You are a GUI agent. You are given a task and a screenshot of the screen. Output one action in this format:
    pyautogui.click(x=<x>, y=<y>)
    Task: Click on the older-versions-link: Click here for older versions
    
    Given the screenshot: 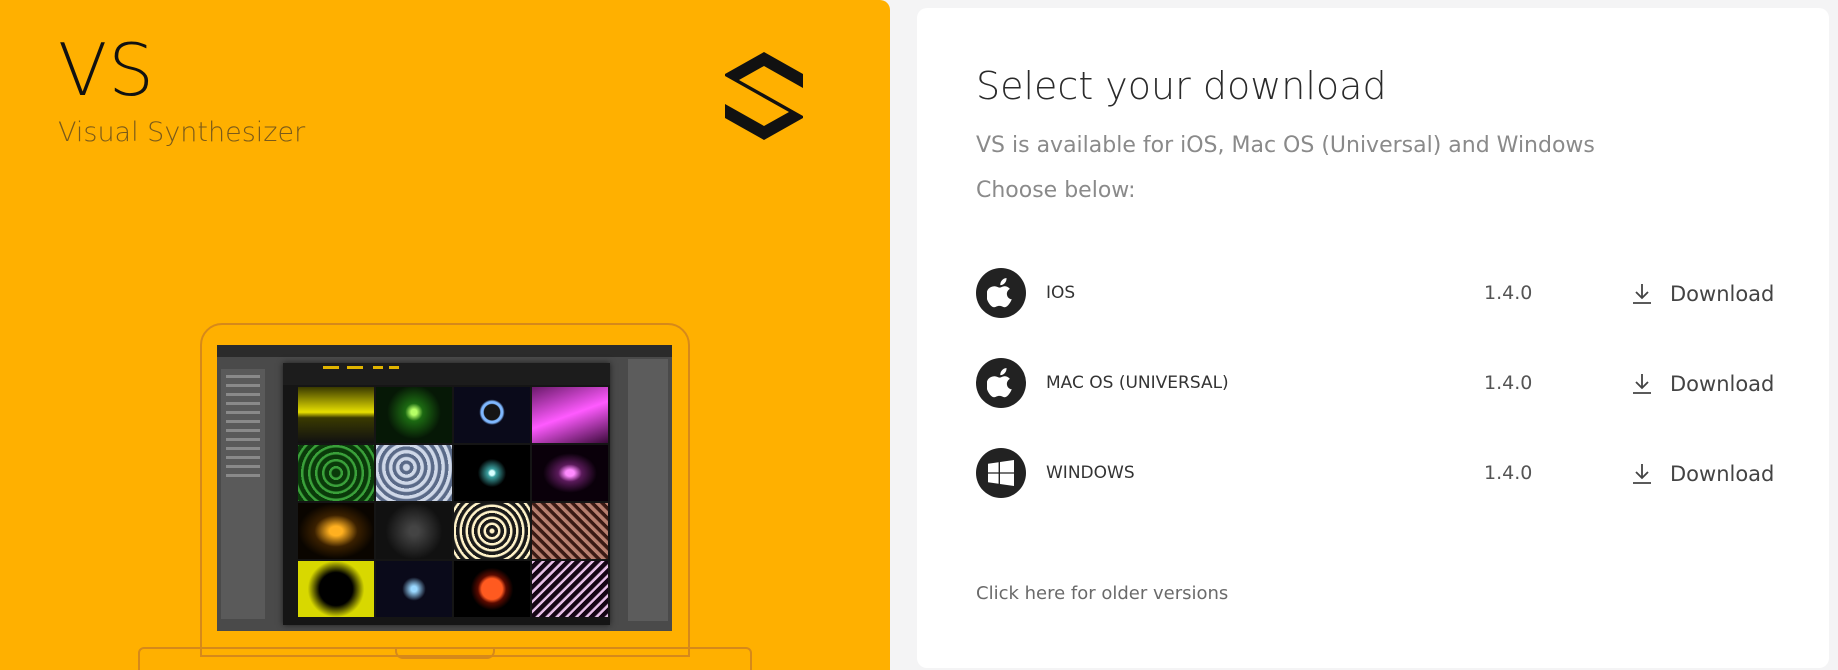 What is the action you would take?
    pyautogui.click(x=1102, y=593)
    